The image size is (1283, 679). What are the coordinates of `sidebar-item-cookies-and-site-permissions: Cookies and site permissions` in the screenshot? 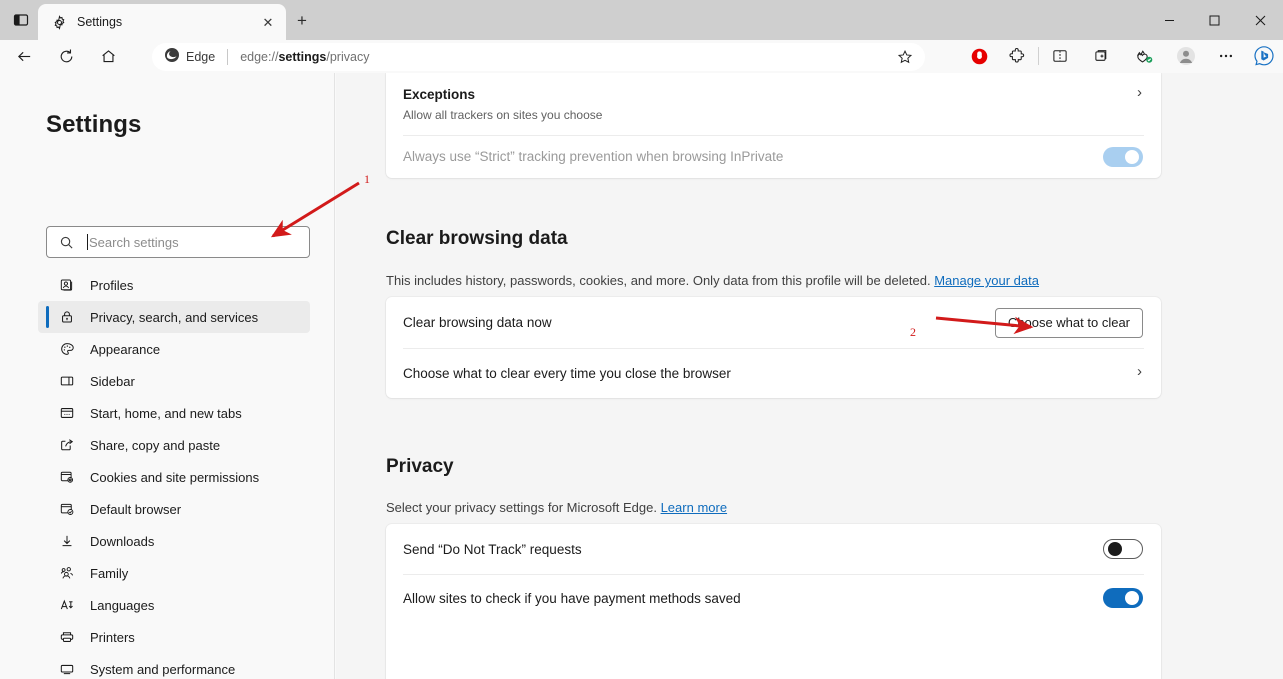 It's located at (174, 477).